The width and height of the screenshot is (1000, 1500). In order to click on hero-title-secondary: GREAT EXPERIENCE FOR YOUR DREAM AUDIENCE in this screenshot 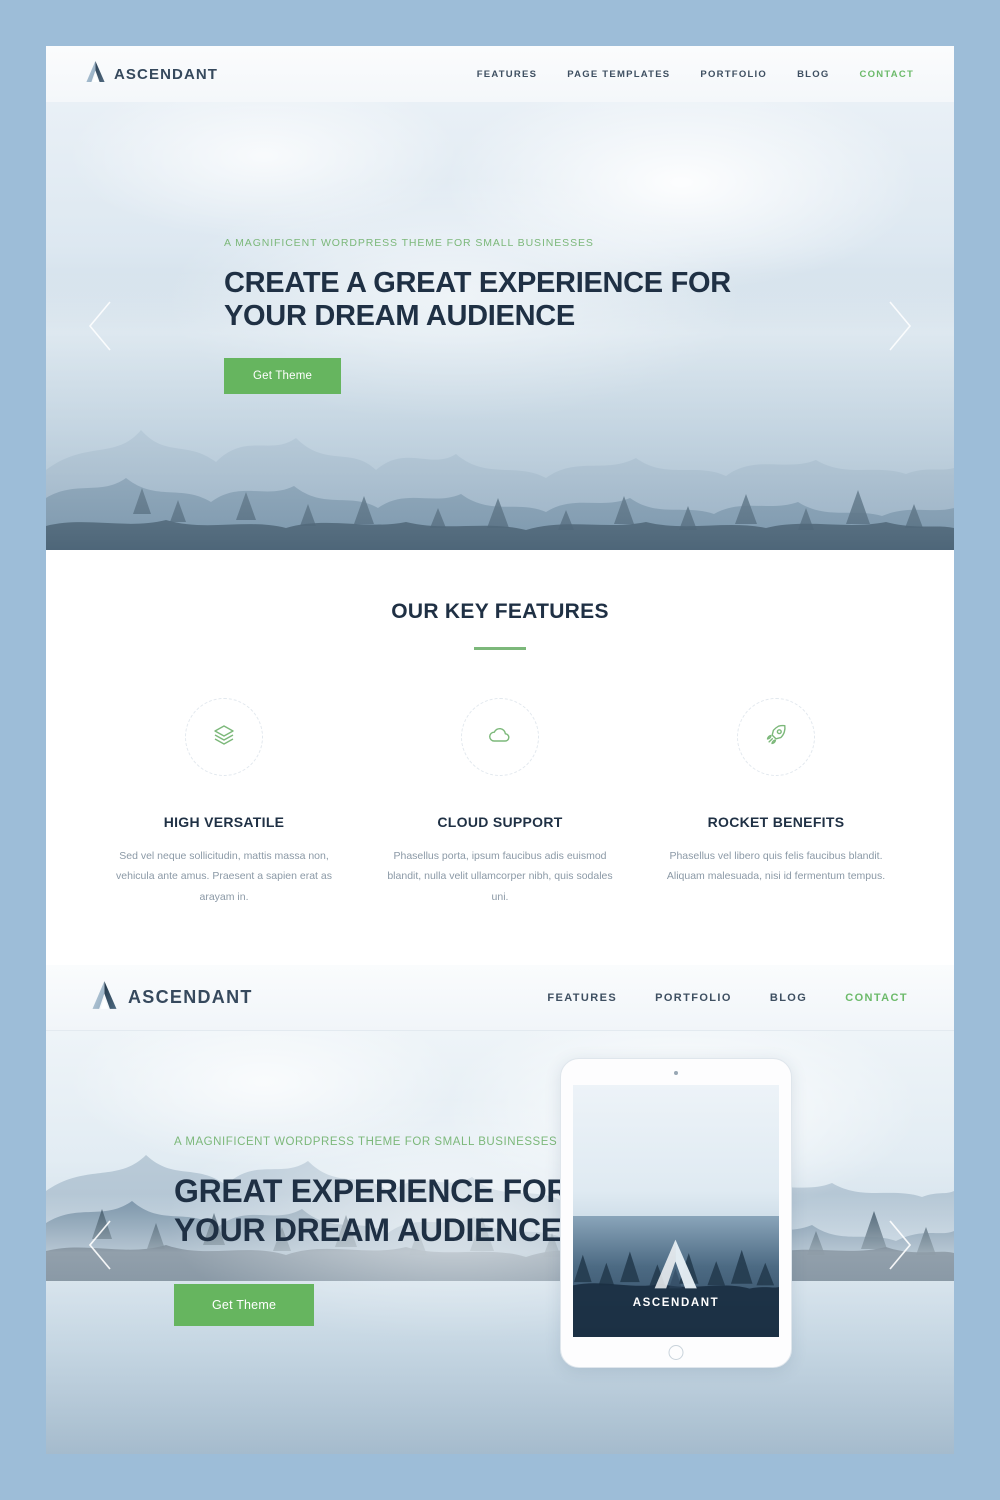, I will do `click(372, 1211)`.